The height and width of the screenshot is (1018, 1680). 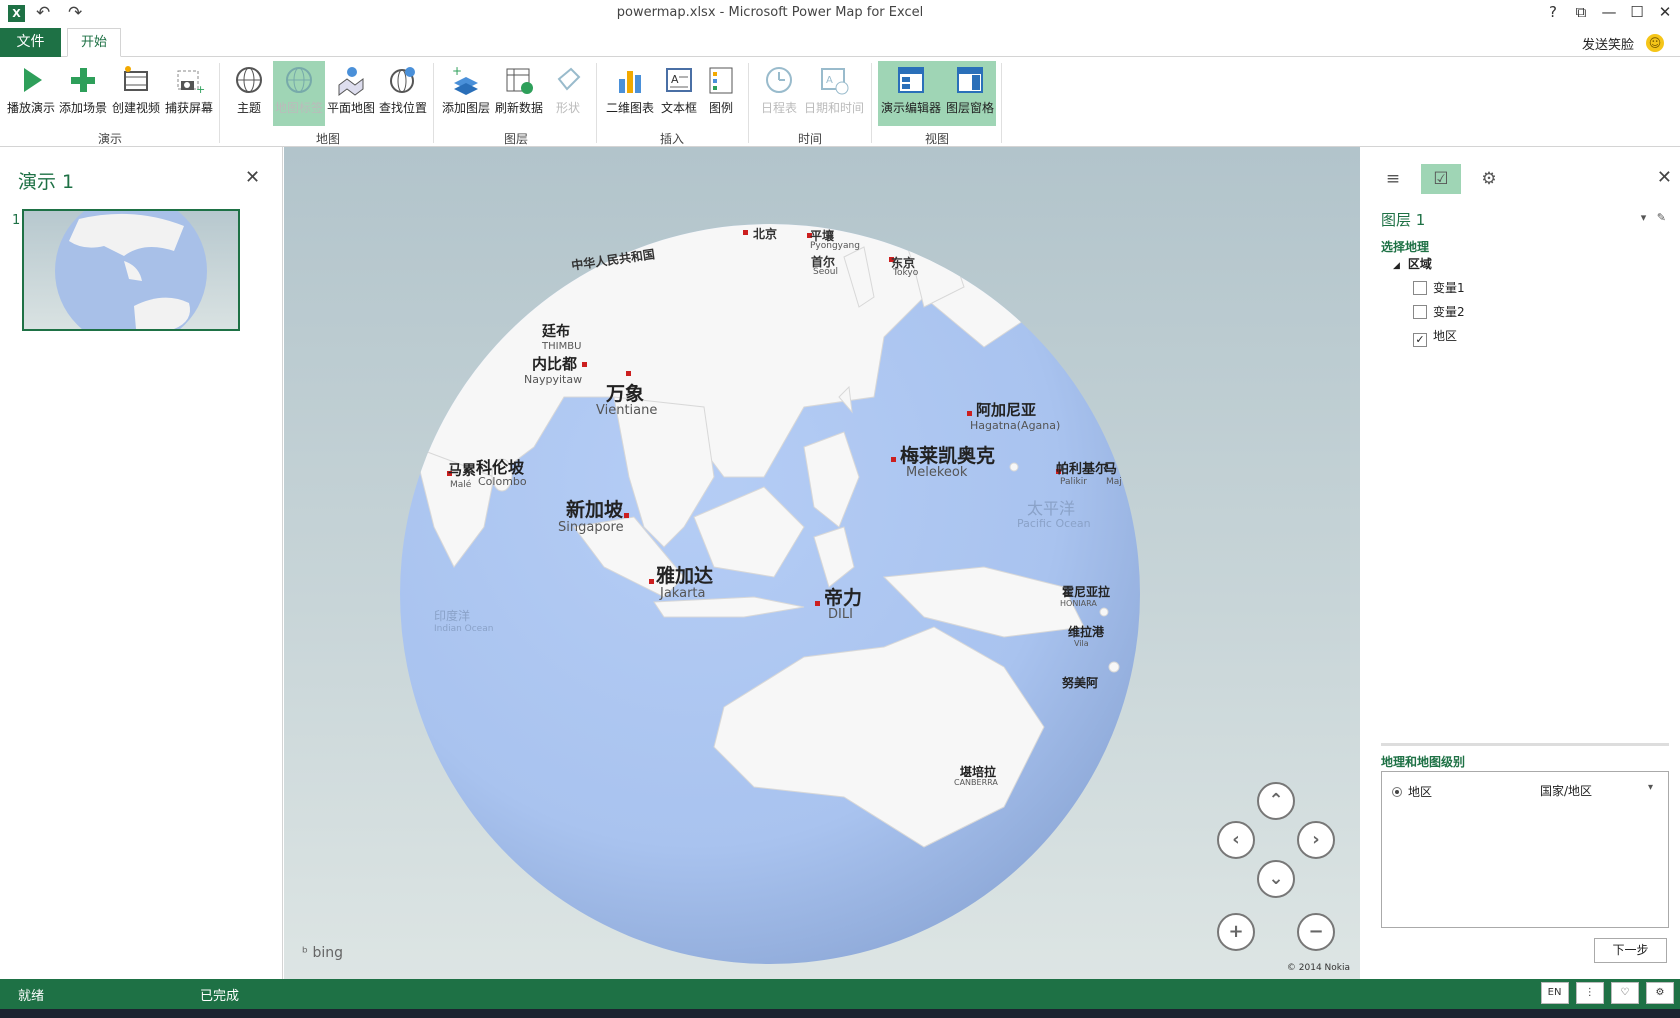 I want to click on group-insert-label: 插入, so click(x=671, y=139).